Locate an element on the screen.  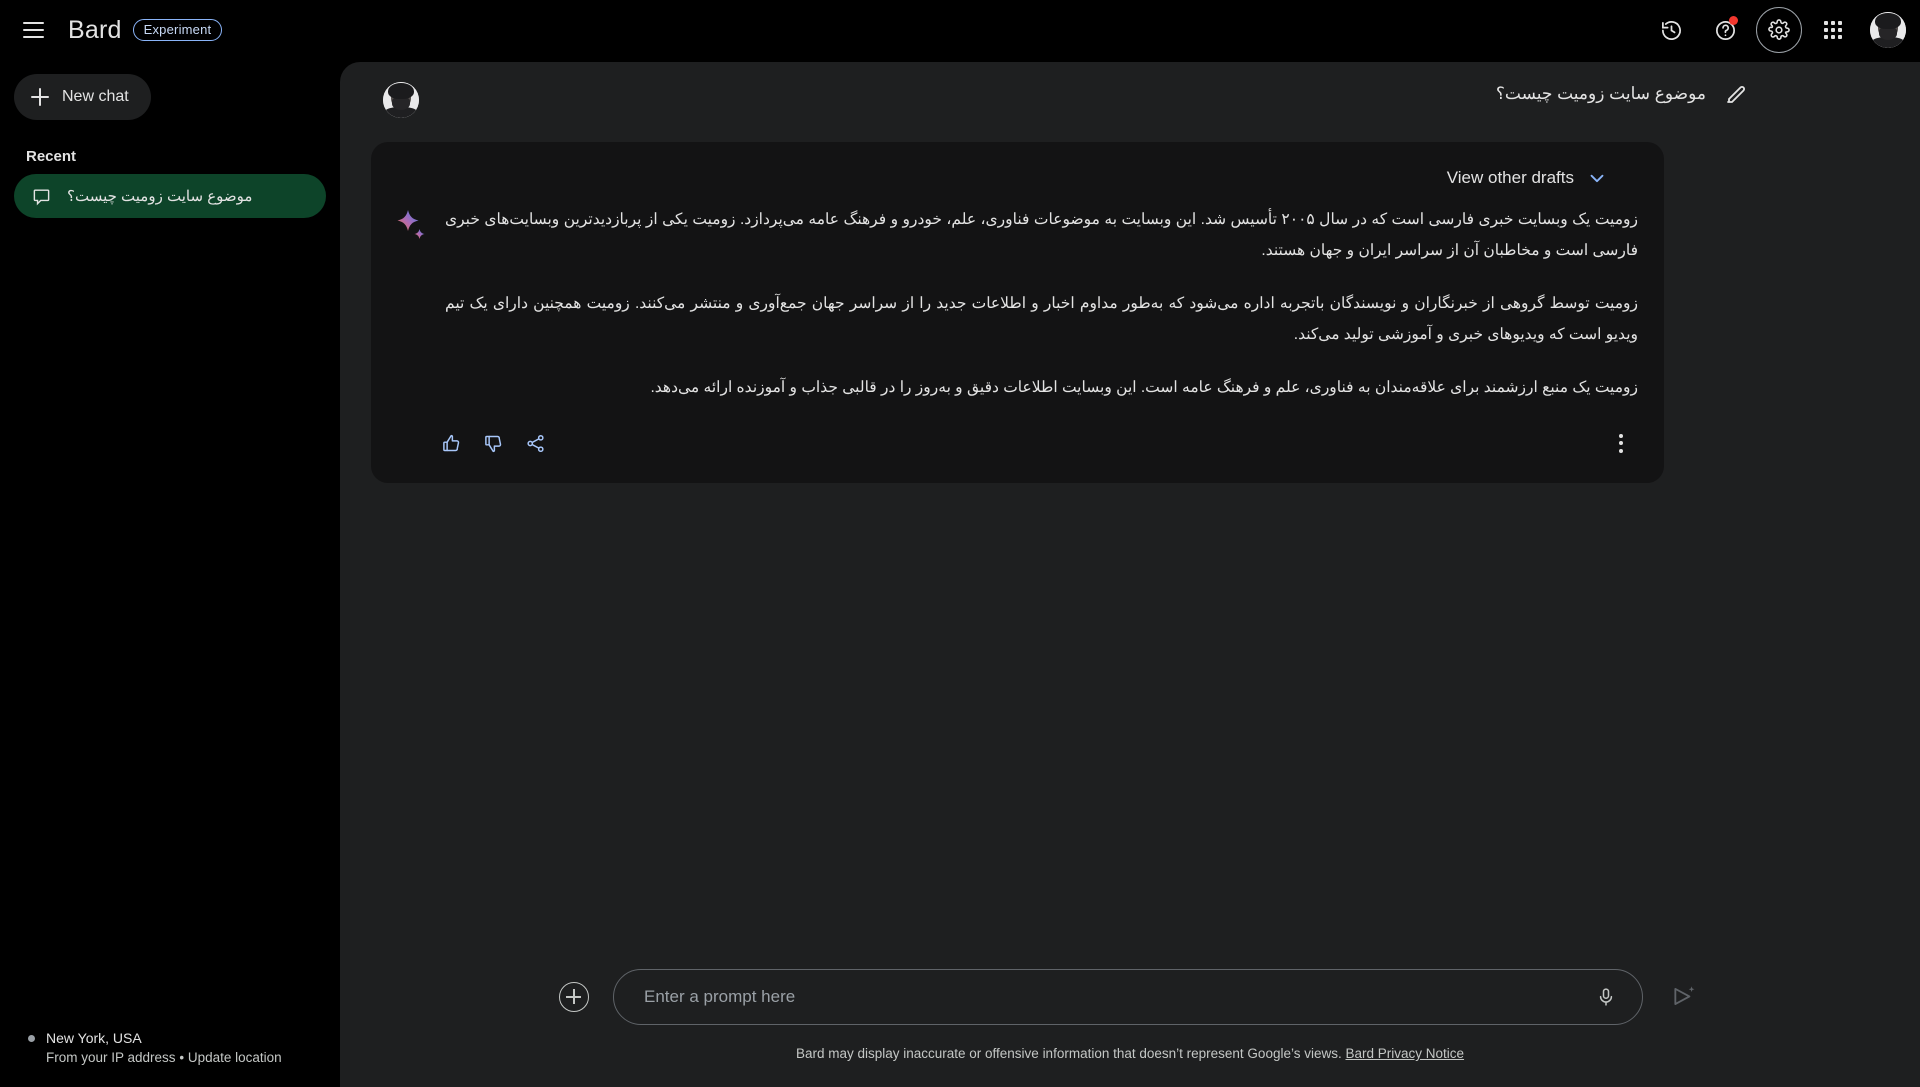
history-icon is located at coordinates (1671, 30).